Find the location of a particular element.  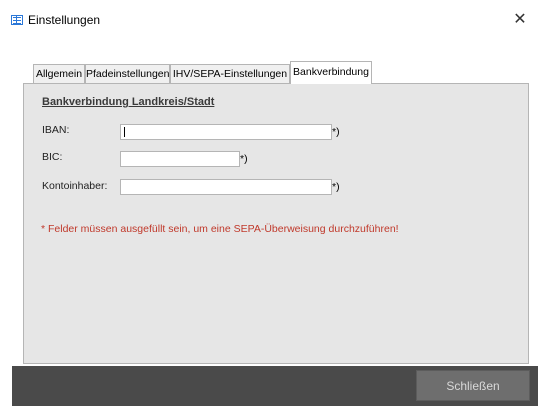

bic-required-mark: *) is located at coordinates (244, 159).